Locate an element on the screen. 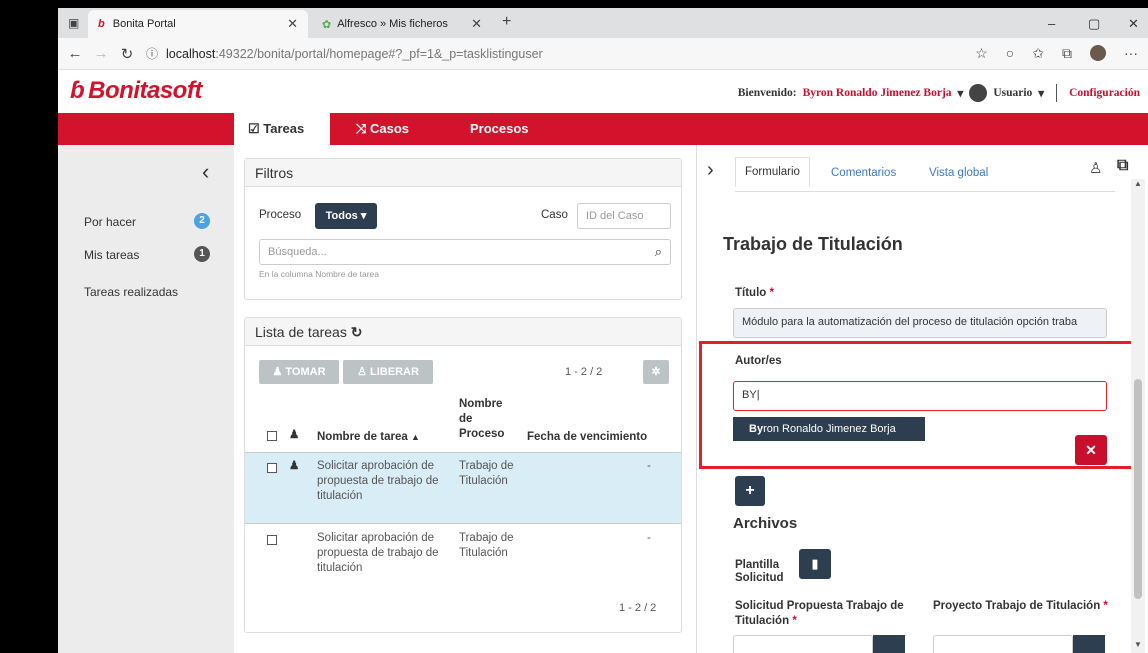  nav-tab-procesos: Procesos is located at coordinates (499, 129).